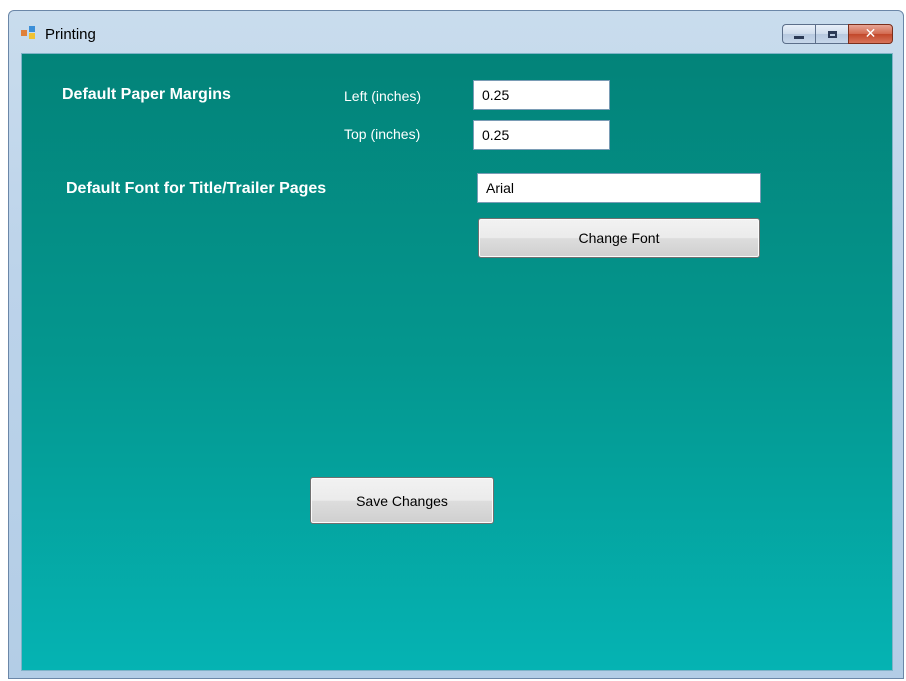 Image resolution: width=906 pixels, height=681 pixels. I want to click on maximize-button, so click(831, 34).